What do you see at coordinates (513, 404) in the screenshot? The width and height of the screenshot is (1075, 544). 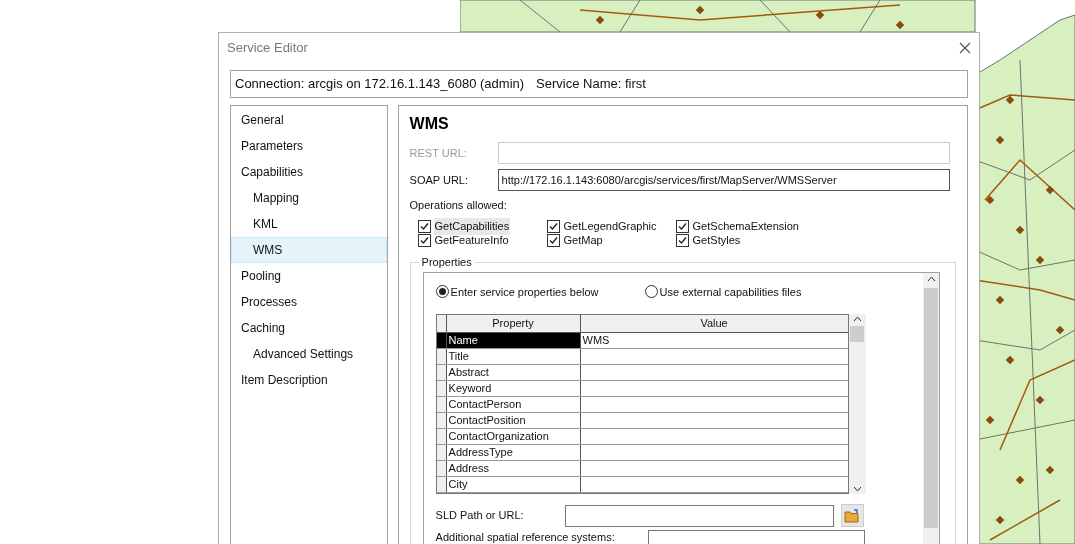 I see `table-cell: ContactPerson` at bounding box center [513, 404].